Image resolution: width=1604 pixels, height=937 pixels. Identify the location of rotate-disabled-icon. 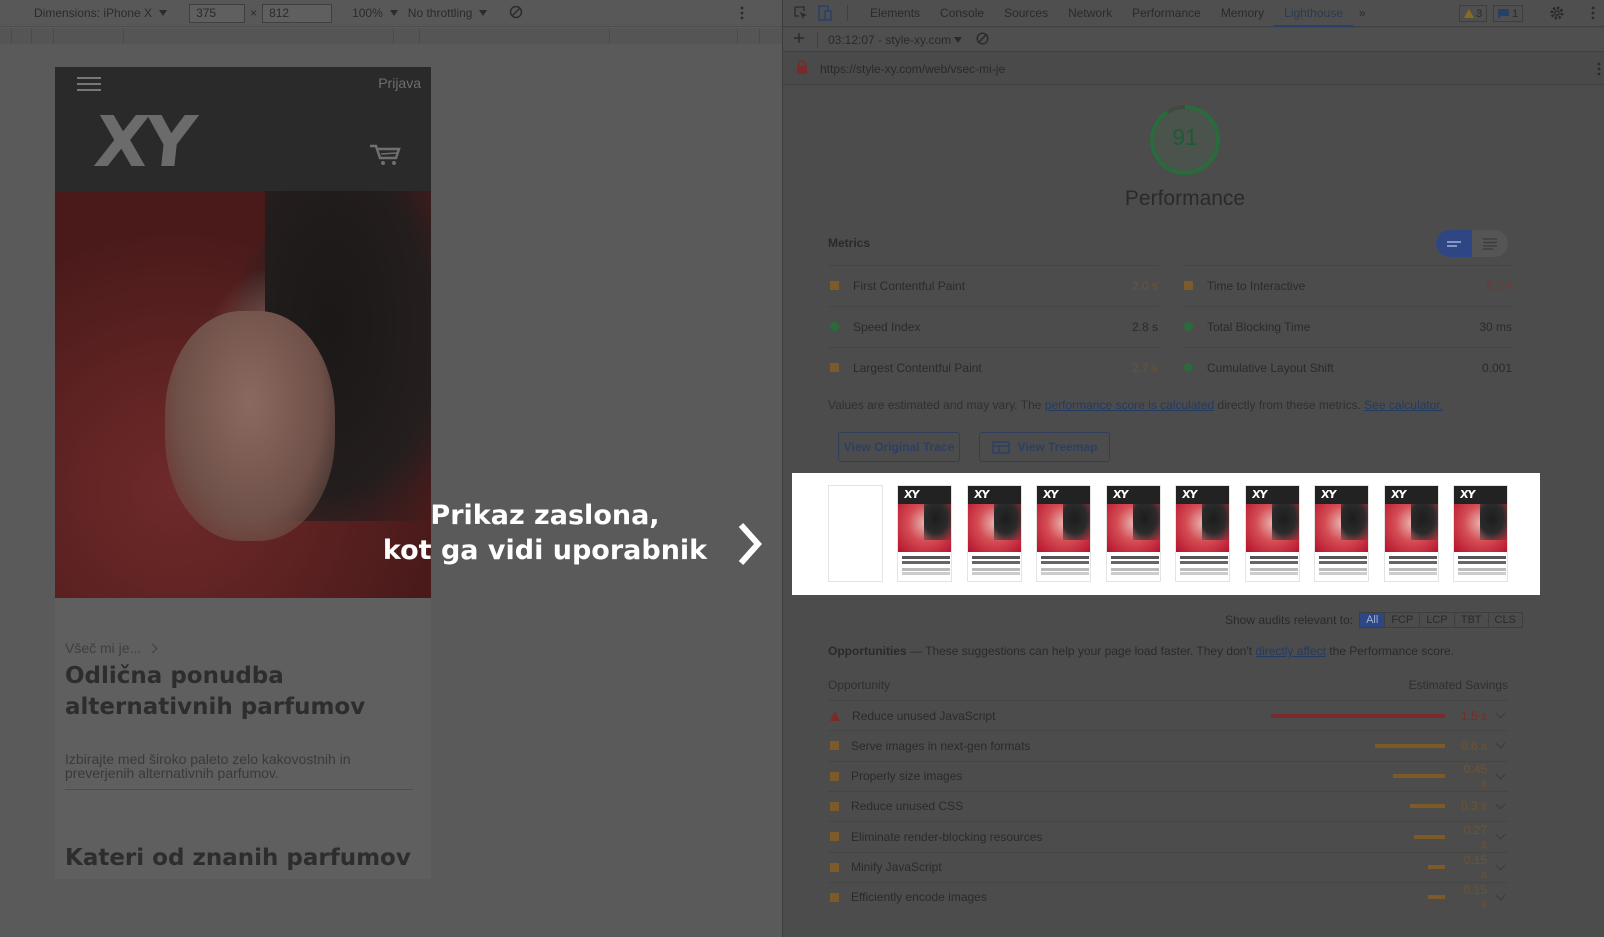
(516, 13).